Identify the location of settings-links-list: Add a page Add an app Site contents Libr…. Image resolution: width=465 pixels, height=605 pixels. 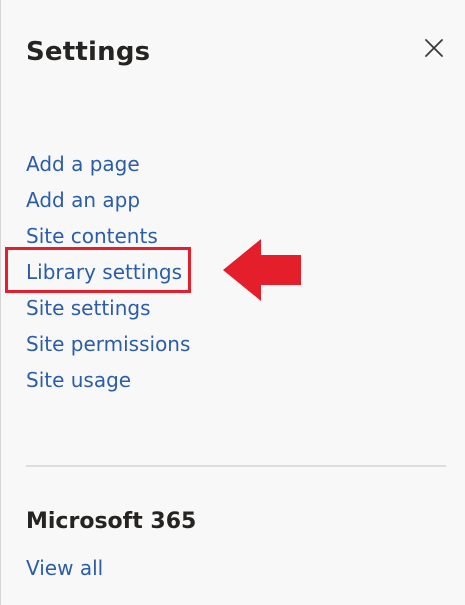
(108, 275).